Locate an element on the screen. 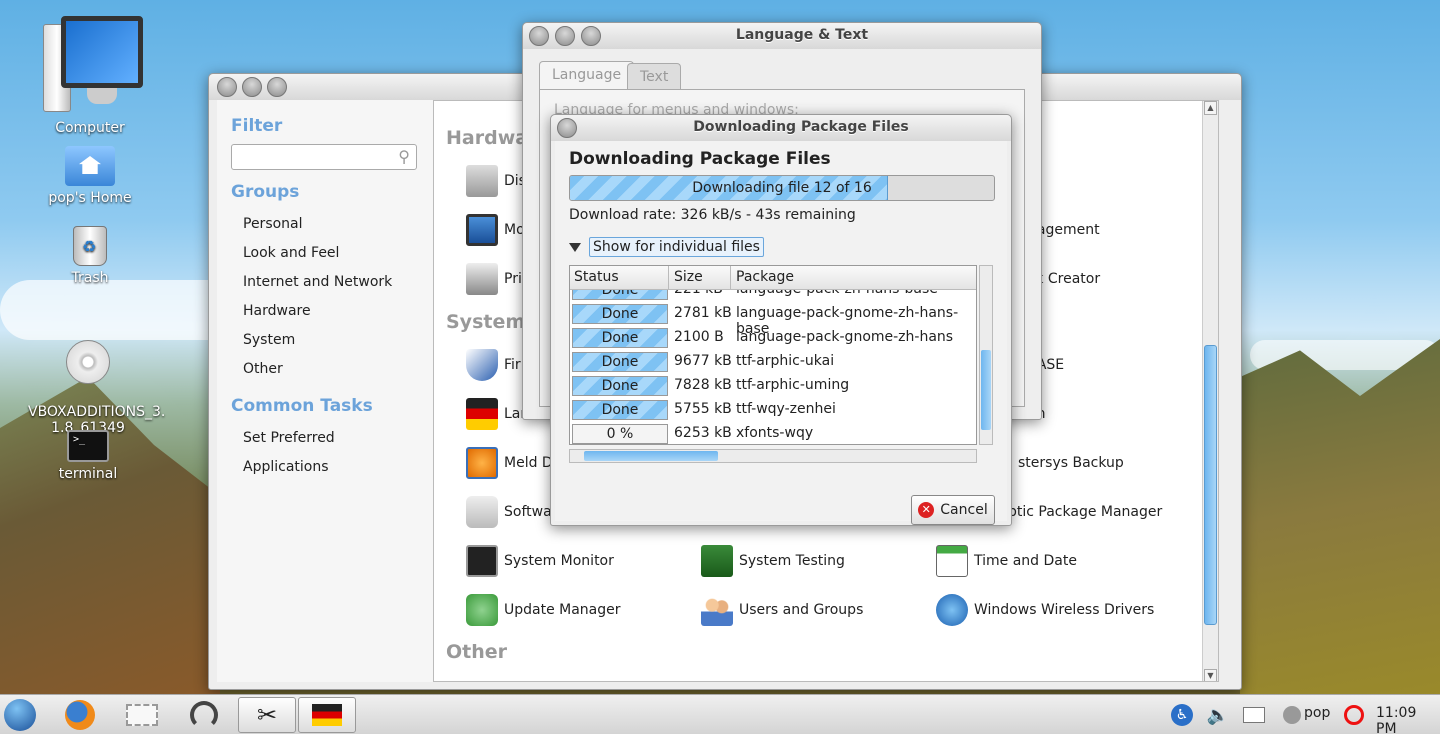 The image size is (1440, 734). clock: 11:09 PM is located at coordinates (1408, 719).